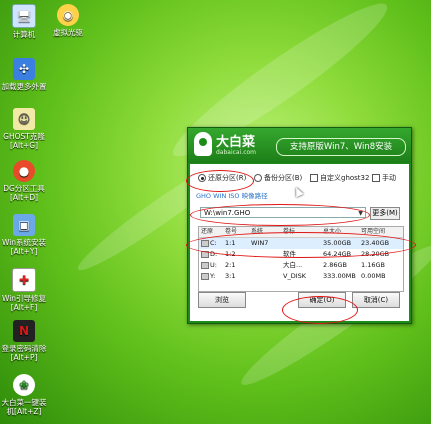 This screenshot has width=431, height=424. I want to click on row-drive: Y:, so click(213, 276).